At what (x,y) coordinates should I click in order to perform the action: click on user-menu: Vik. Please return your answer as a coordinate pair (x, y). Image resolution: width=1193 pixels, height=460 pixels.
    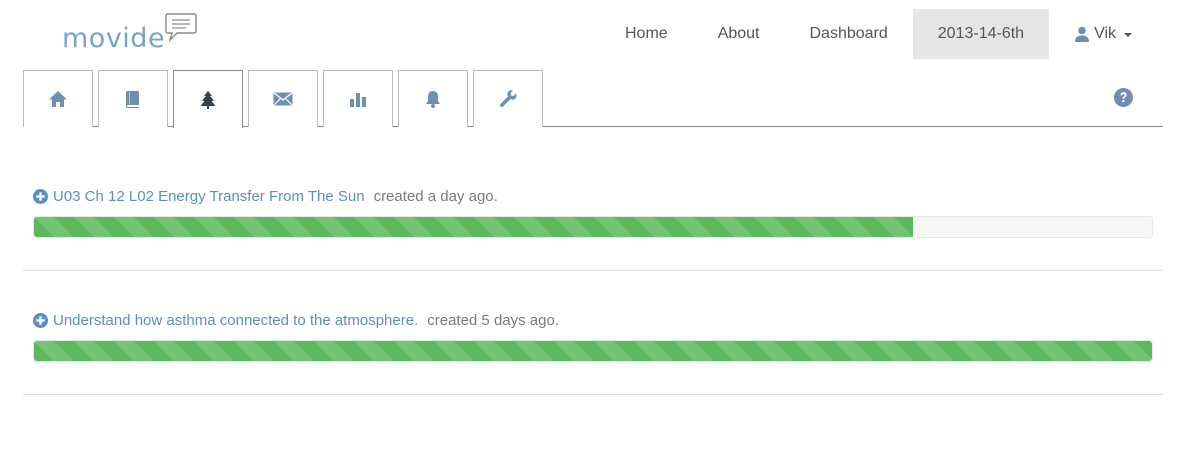
    Looking at the image, I should click on (1103, 34).